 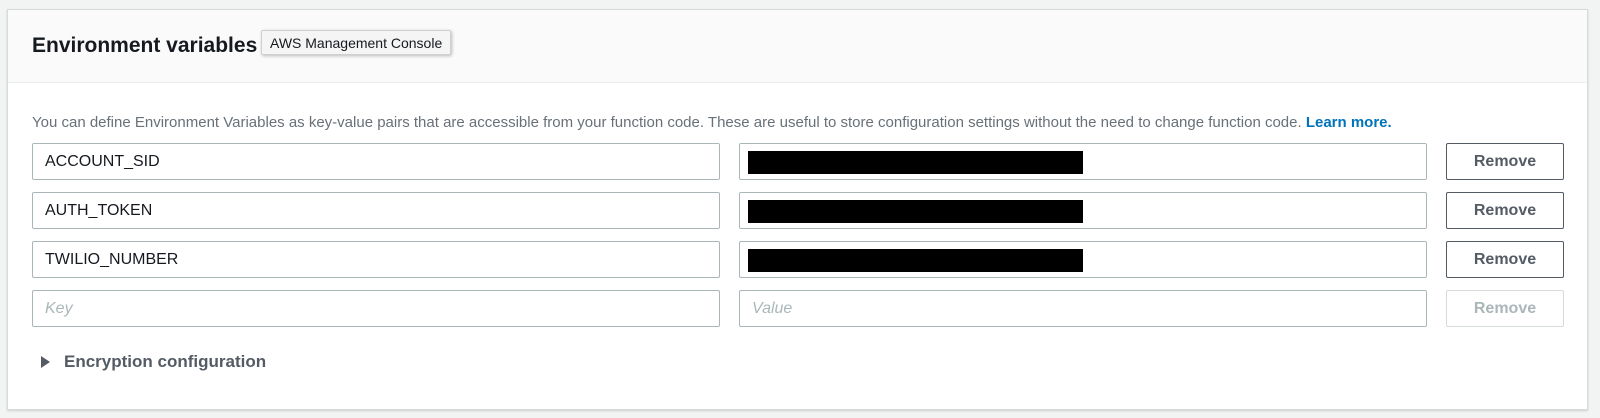 I want to click on env-key-input: ACCOUNT_SID, so click(x=376, y=161).